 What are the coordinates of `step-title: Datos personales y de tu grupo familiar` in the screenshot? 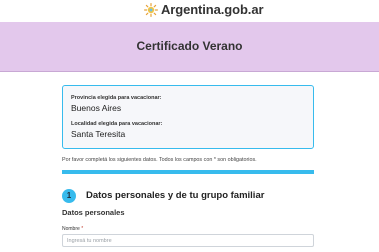 It's located at (175, 195).